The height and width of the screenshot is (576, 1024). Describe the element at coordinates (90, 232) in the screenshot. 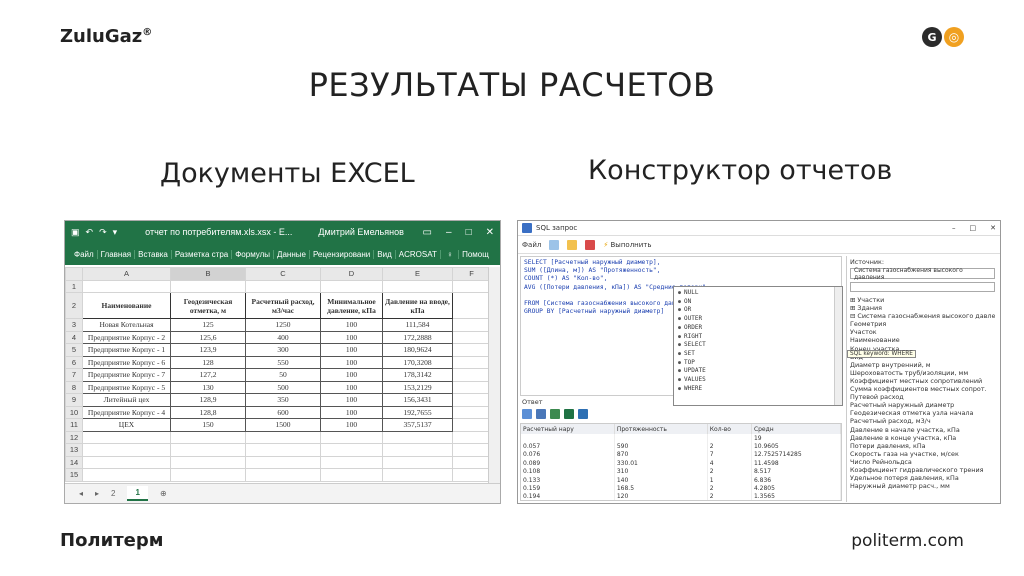

I see `undo-icon: ↶` at that location.